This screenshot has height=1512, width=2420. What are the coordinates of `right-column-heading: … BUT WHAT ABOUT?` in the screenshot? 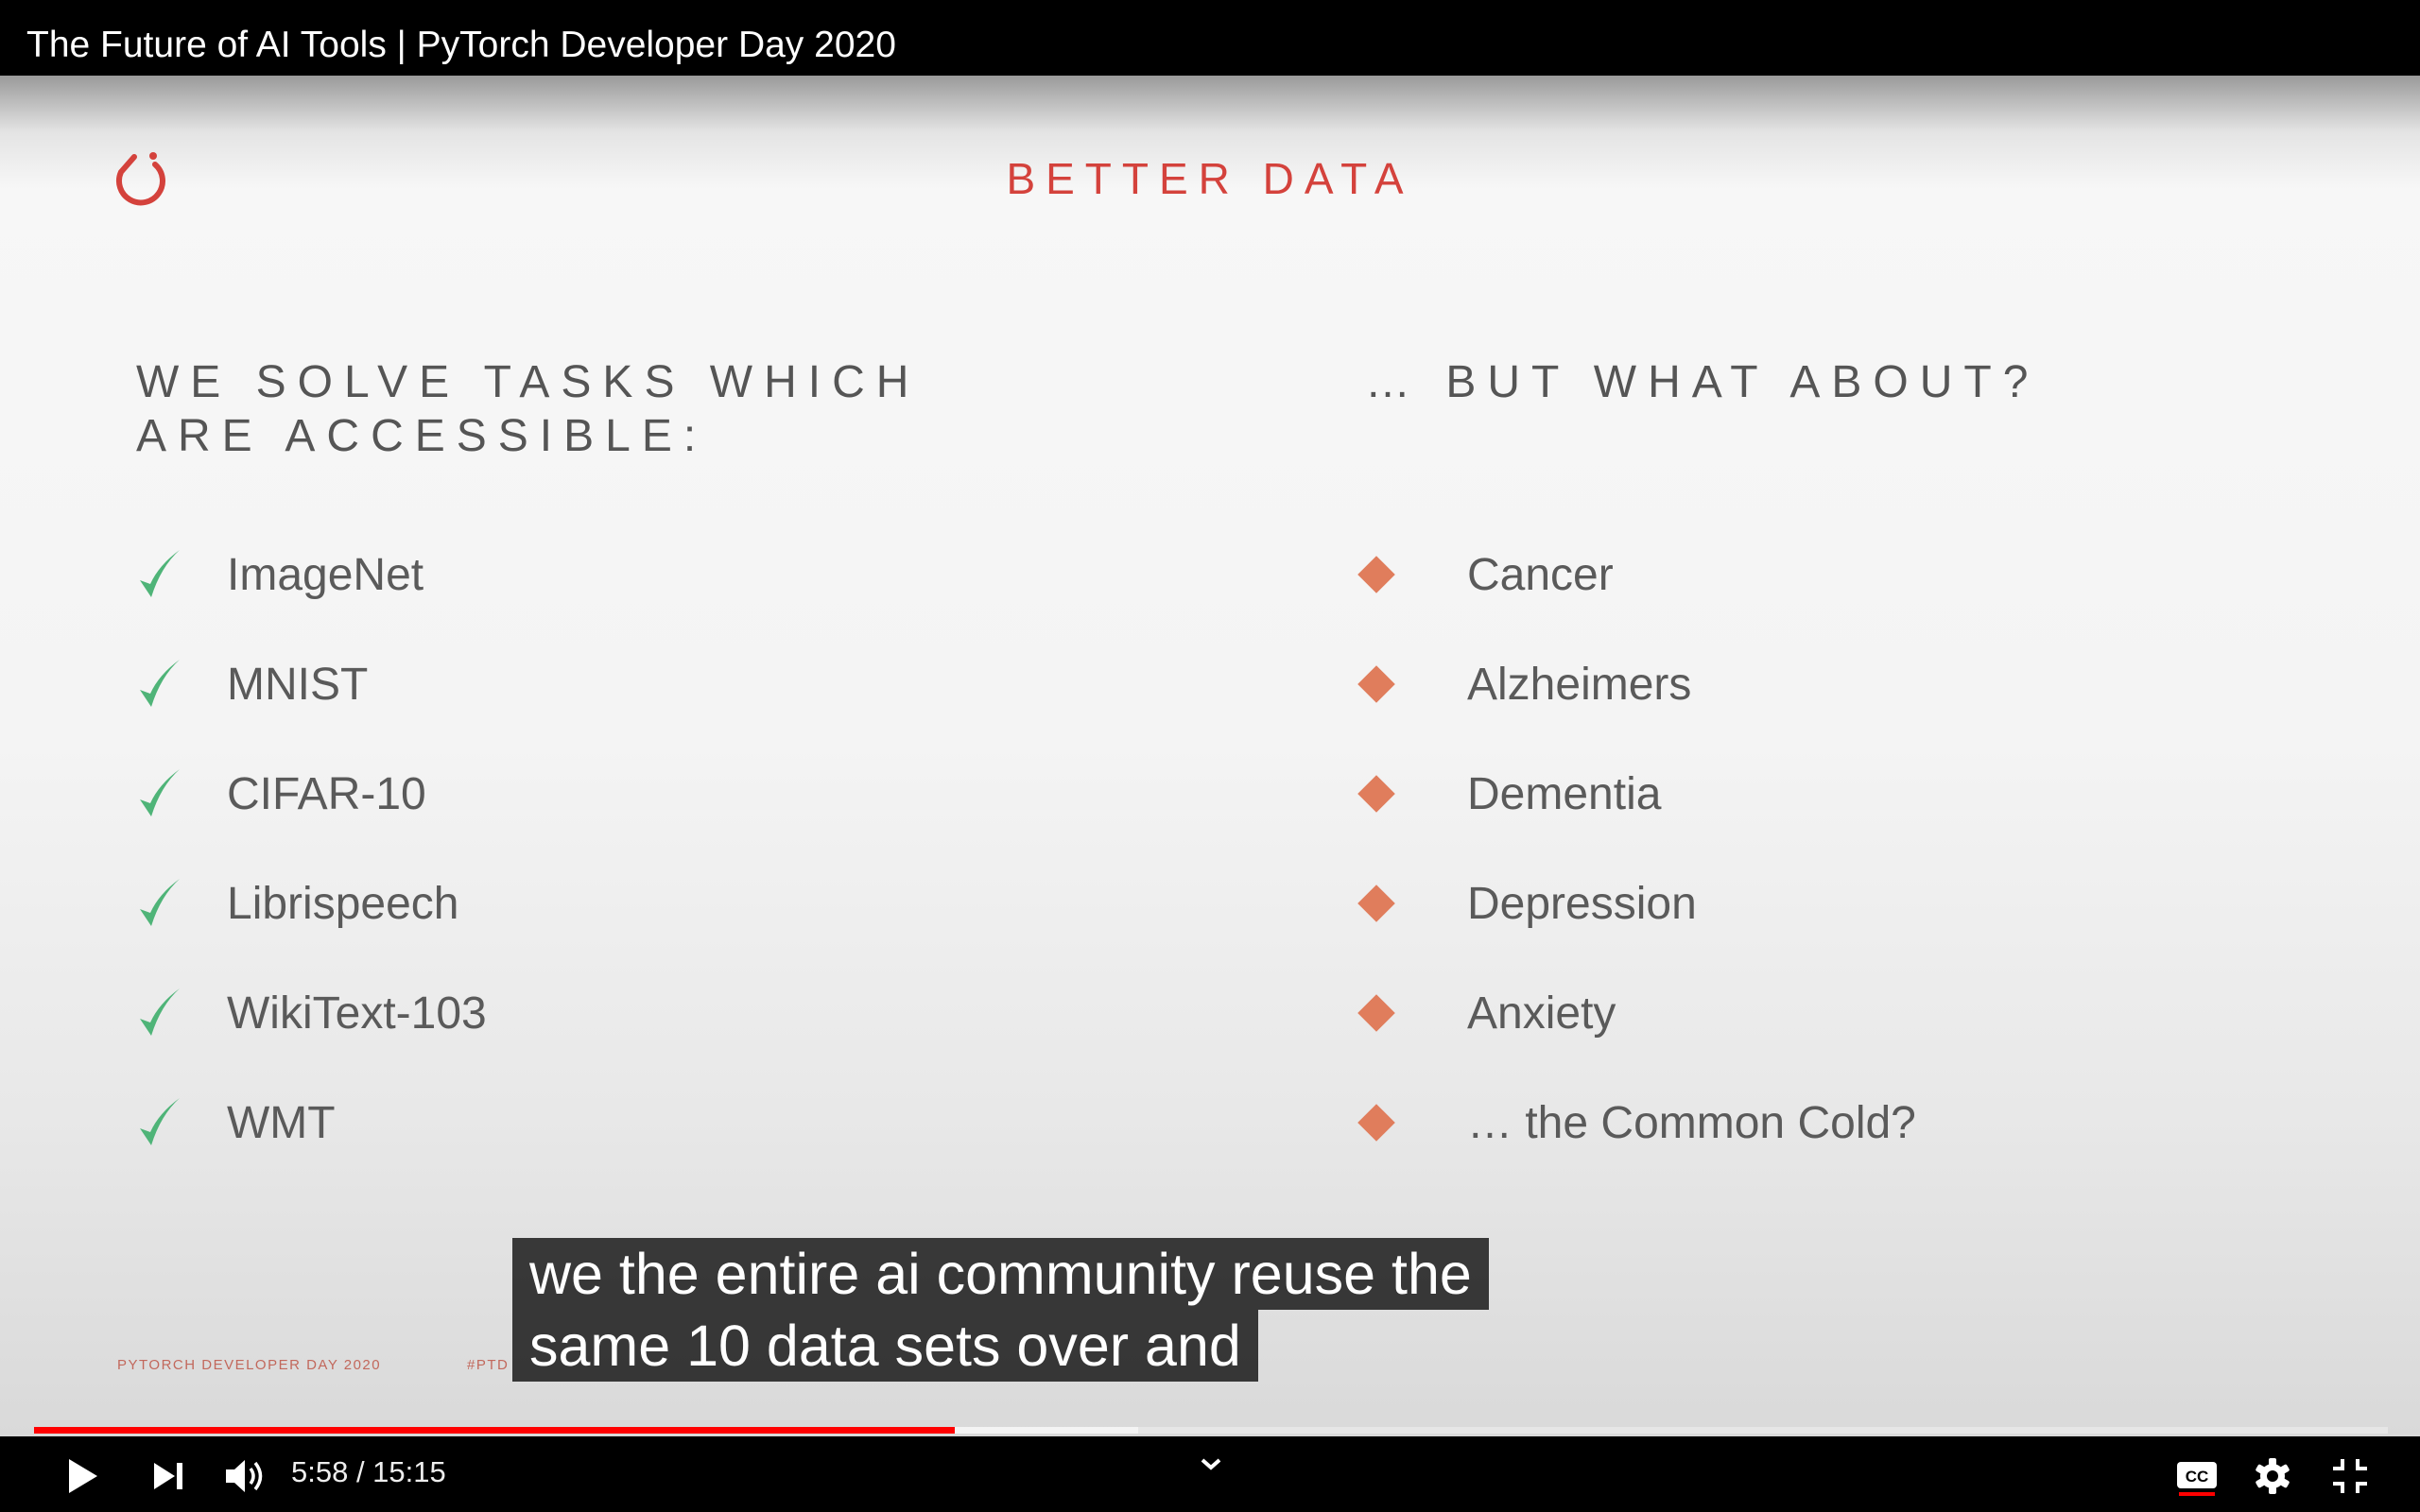 It's located at (1702, 382).